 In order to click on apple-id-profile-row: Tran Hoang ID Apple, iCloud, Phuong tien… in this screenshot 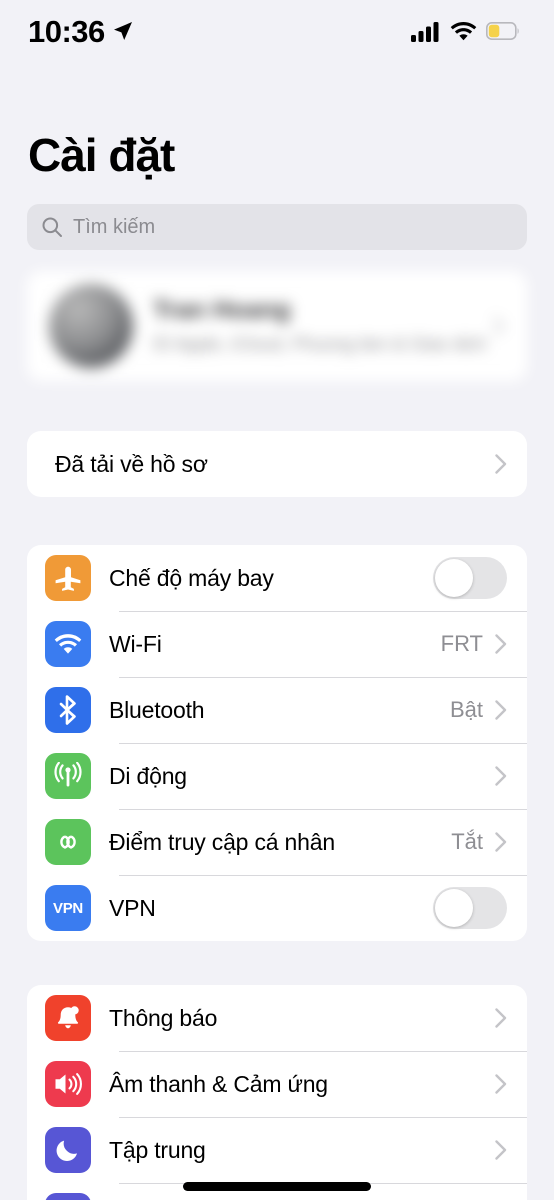, I will do `click(277, 326)`.